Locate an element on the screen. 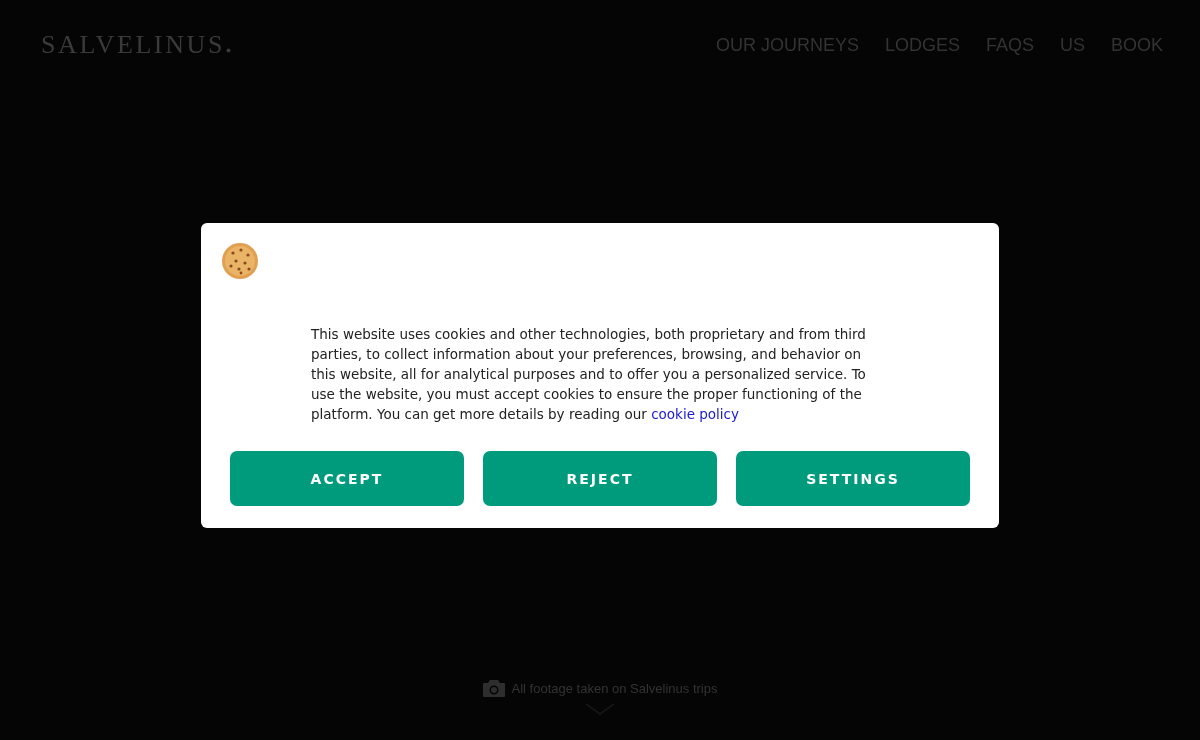 This screenshot has height=740, width=1200. consent-button: ACCEPT is located at coordinates (347, 478).